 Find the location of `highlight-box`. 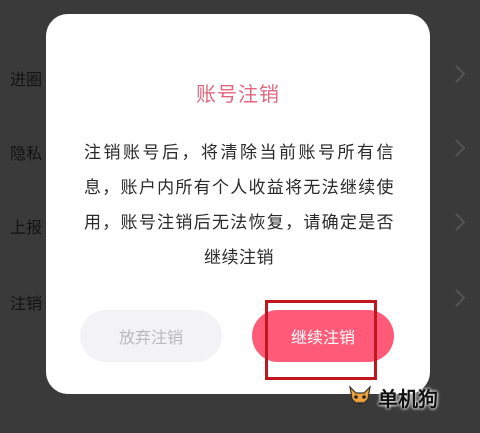

highlight-box is located at coordinates (321, 340).